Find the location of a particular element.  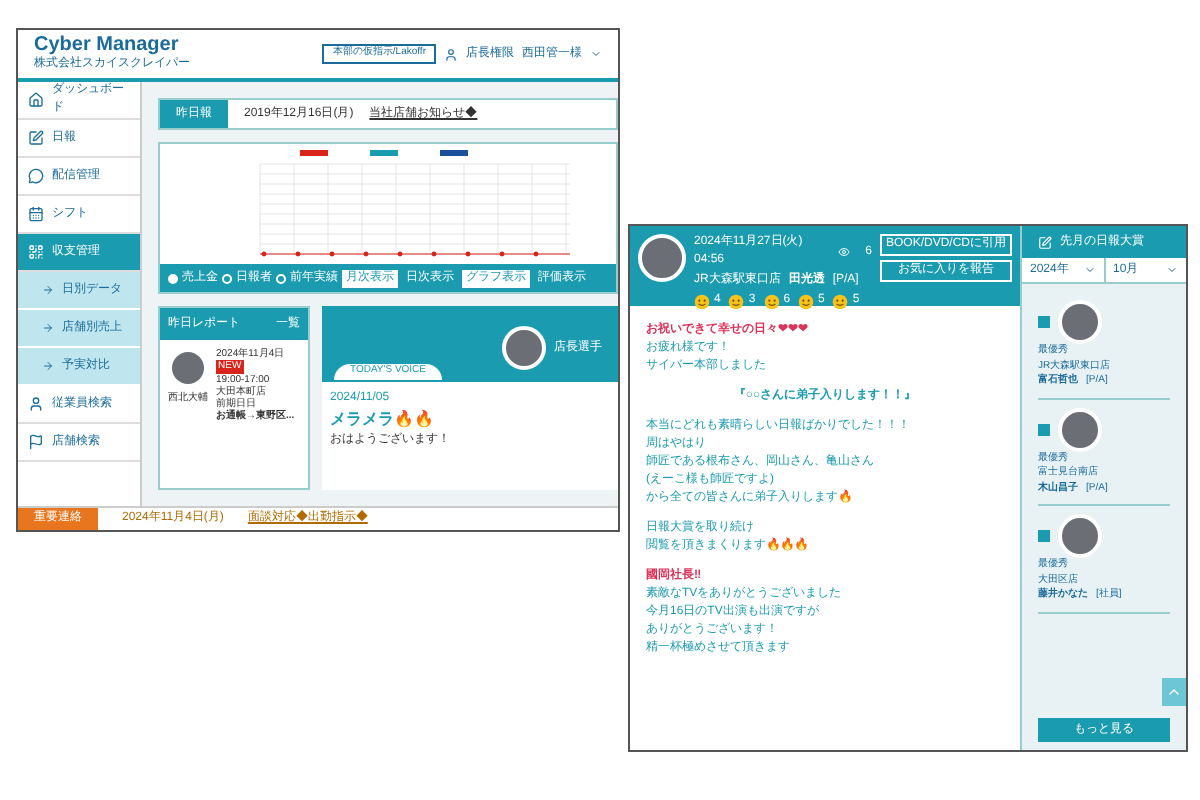

home-icon is located at coordinates (36, 100).